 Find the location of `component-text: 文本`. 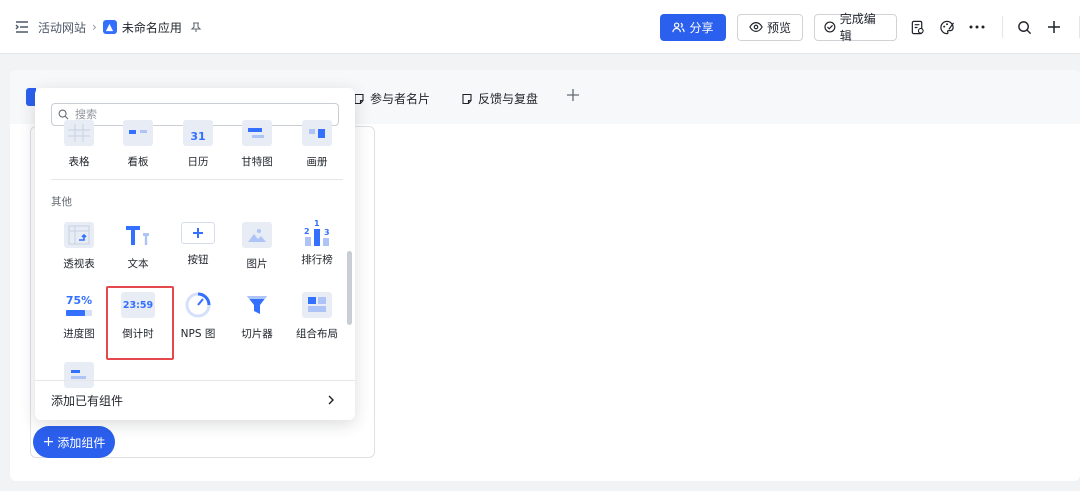

component-text: 文本 is located at coordinates (138, 246).